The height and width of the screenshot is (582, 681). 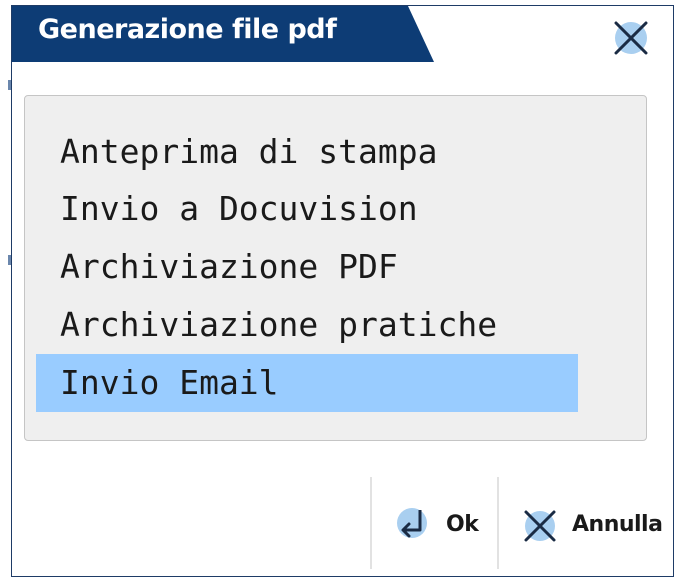 What do you see at coordinates (462, 524) in the screenshot?
I see `ok-button-label: Ok` at bounding box center [462, 524].